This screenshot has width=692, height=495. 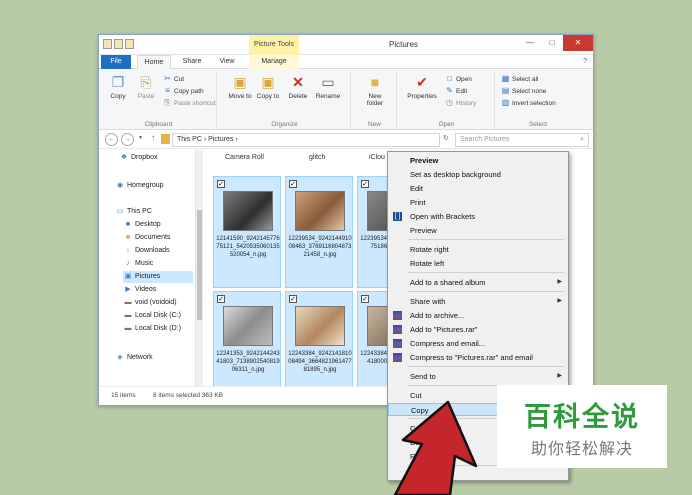 I want to click on menu-item-add-rar: Add to "Pictures.rar", so click(x=478, y=329).